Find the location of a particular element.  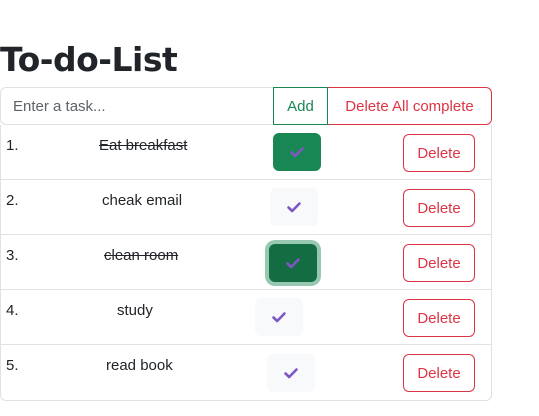

task-number: 1. is located at coordinates (12, 145).